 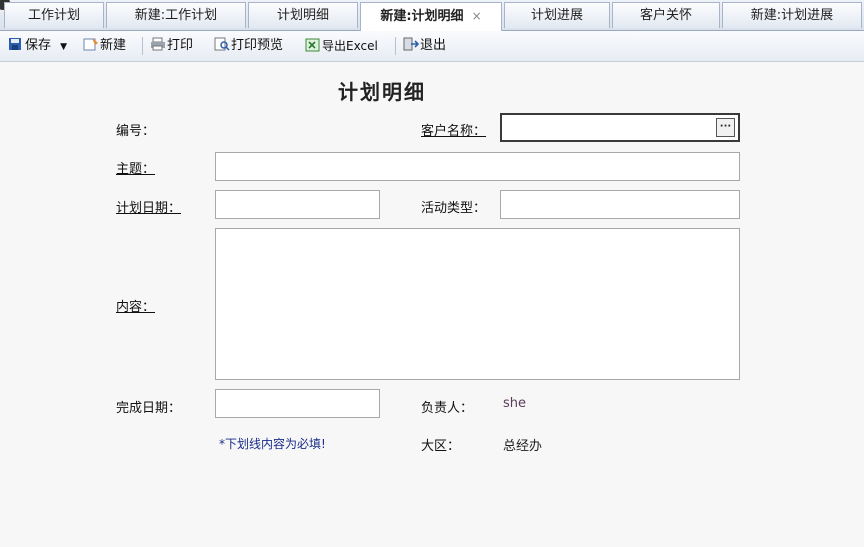 What do you see at coordinates (454, 208) in the screenshot?
I see `activity-type-label: 活动类型：` at bounding box center [454, 208].